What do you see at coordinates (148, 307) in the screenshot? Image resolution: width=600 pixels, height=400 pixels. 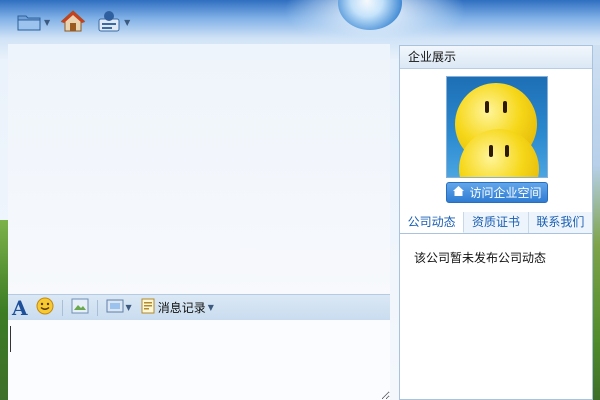 I see `history-icon` at bounding box center [148, 307].